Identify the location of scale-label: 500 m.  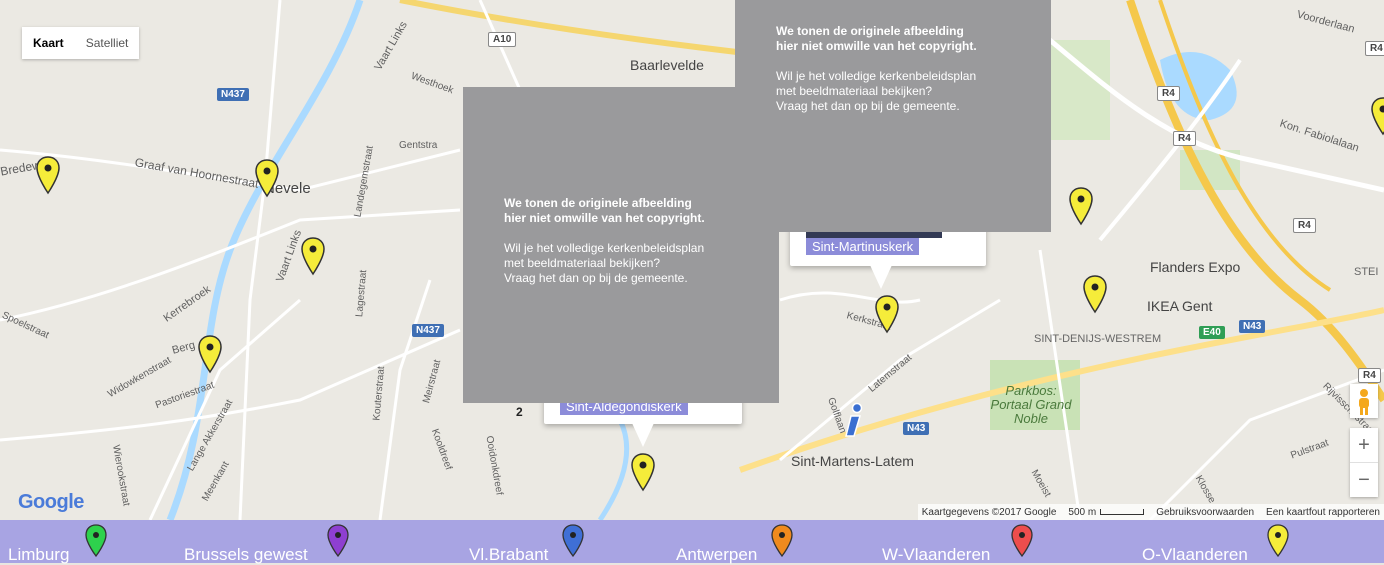
(1082, 512).